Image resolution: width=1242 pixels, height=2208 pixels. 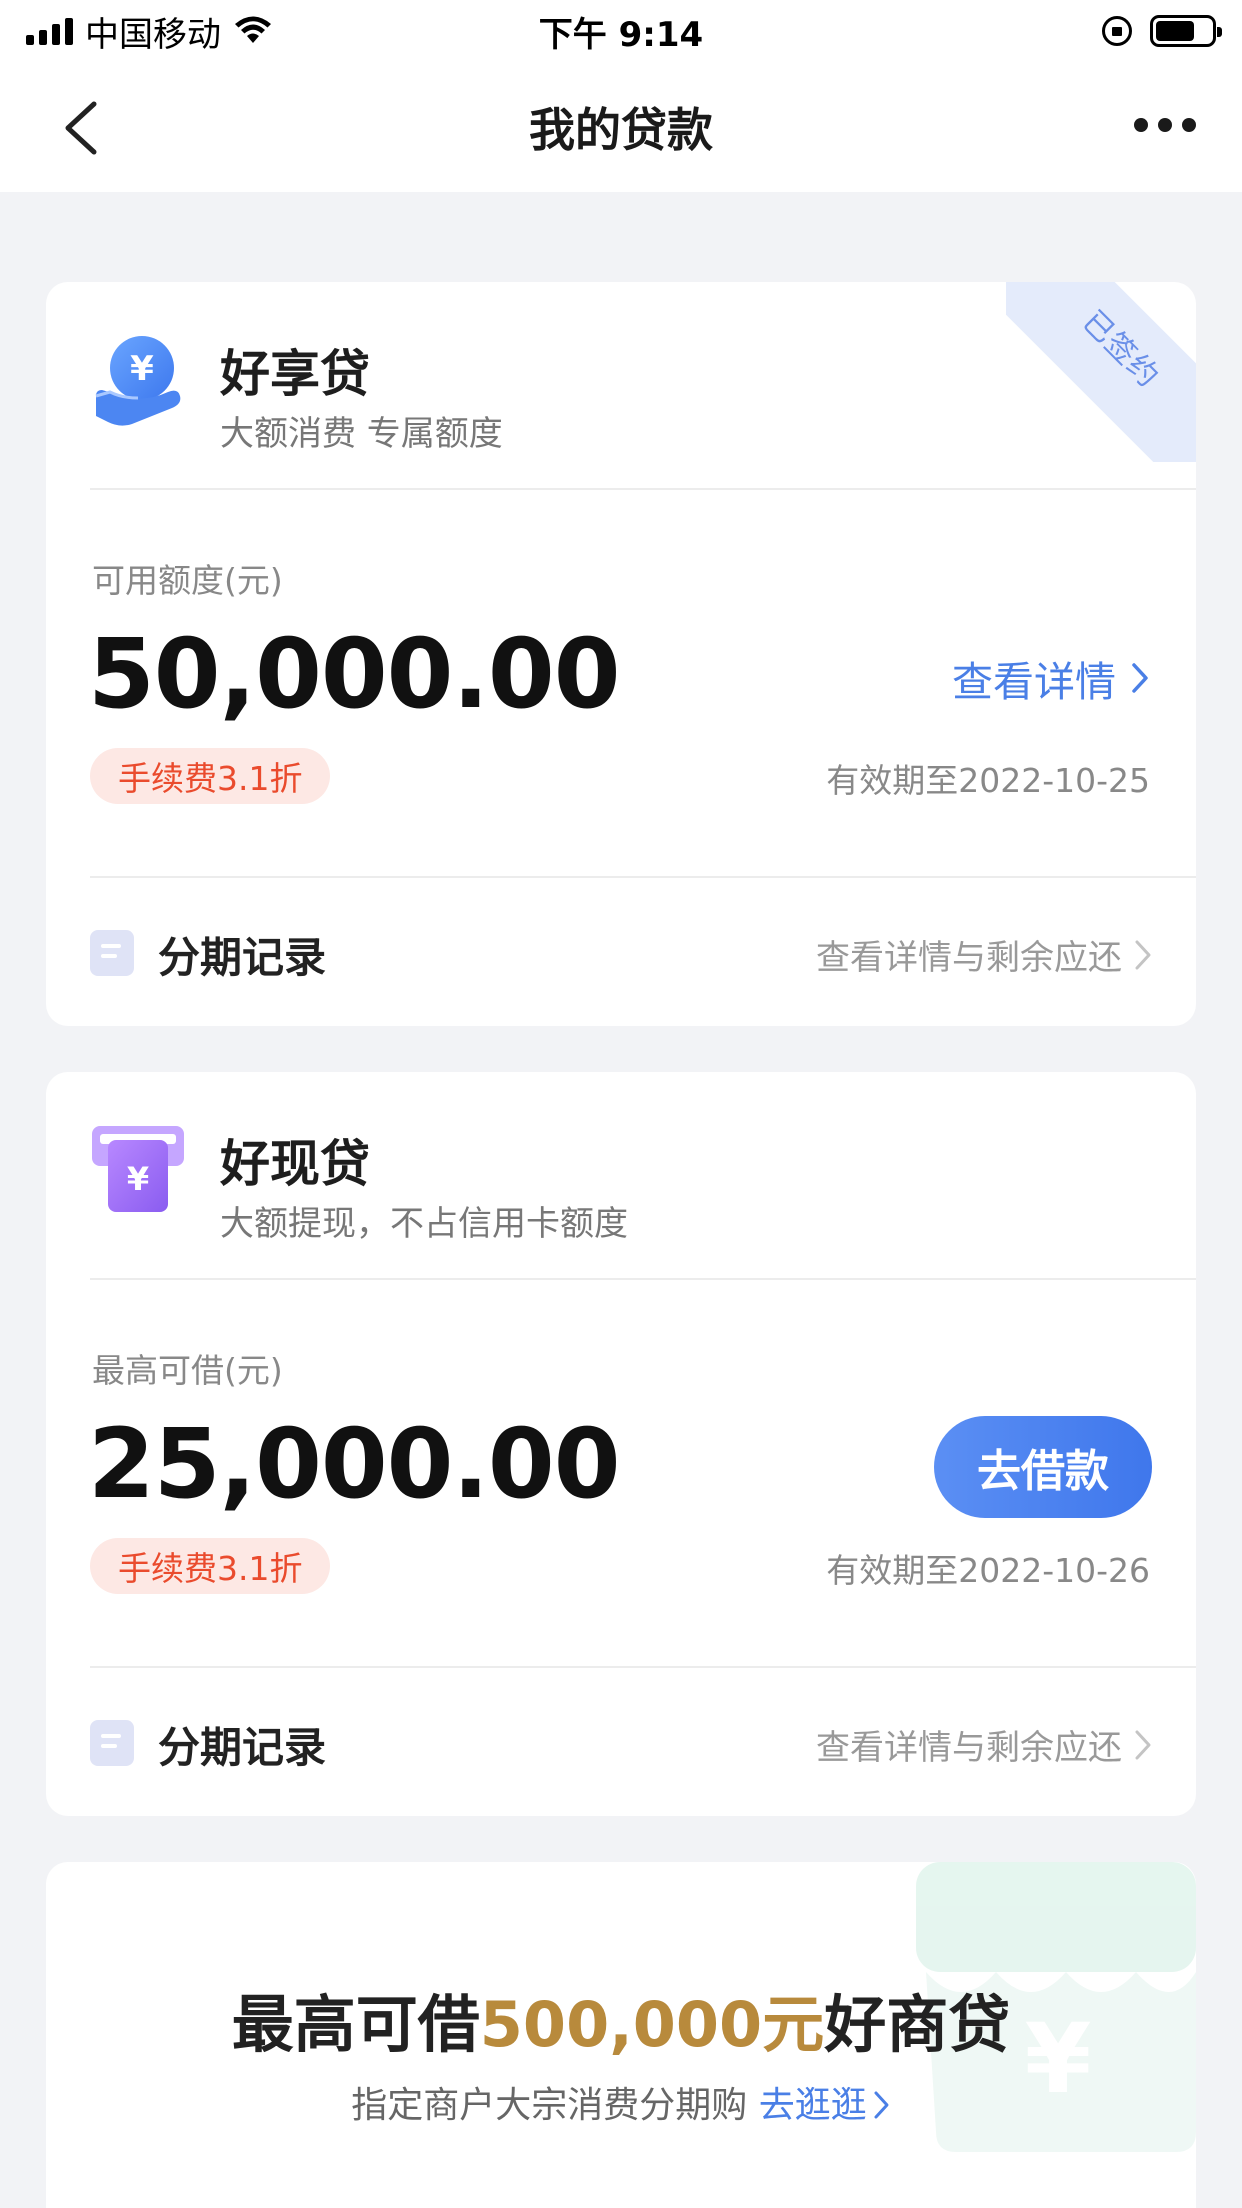 I want to click on back-arrow-icon, so click(x=84, y=128).